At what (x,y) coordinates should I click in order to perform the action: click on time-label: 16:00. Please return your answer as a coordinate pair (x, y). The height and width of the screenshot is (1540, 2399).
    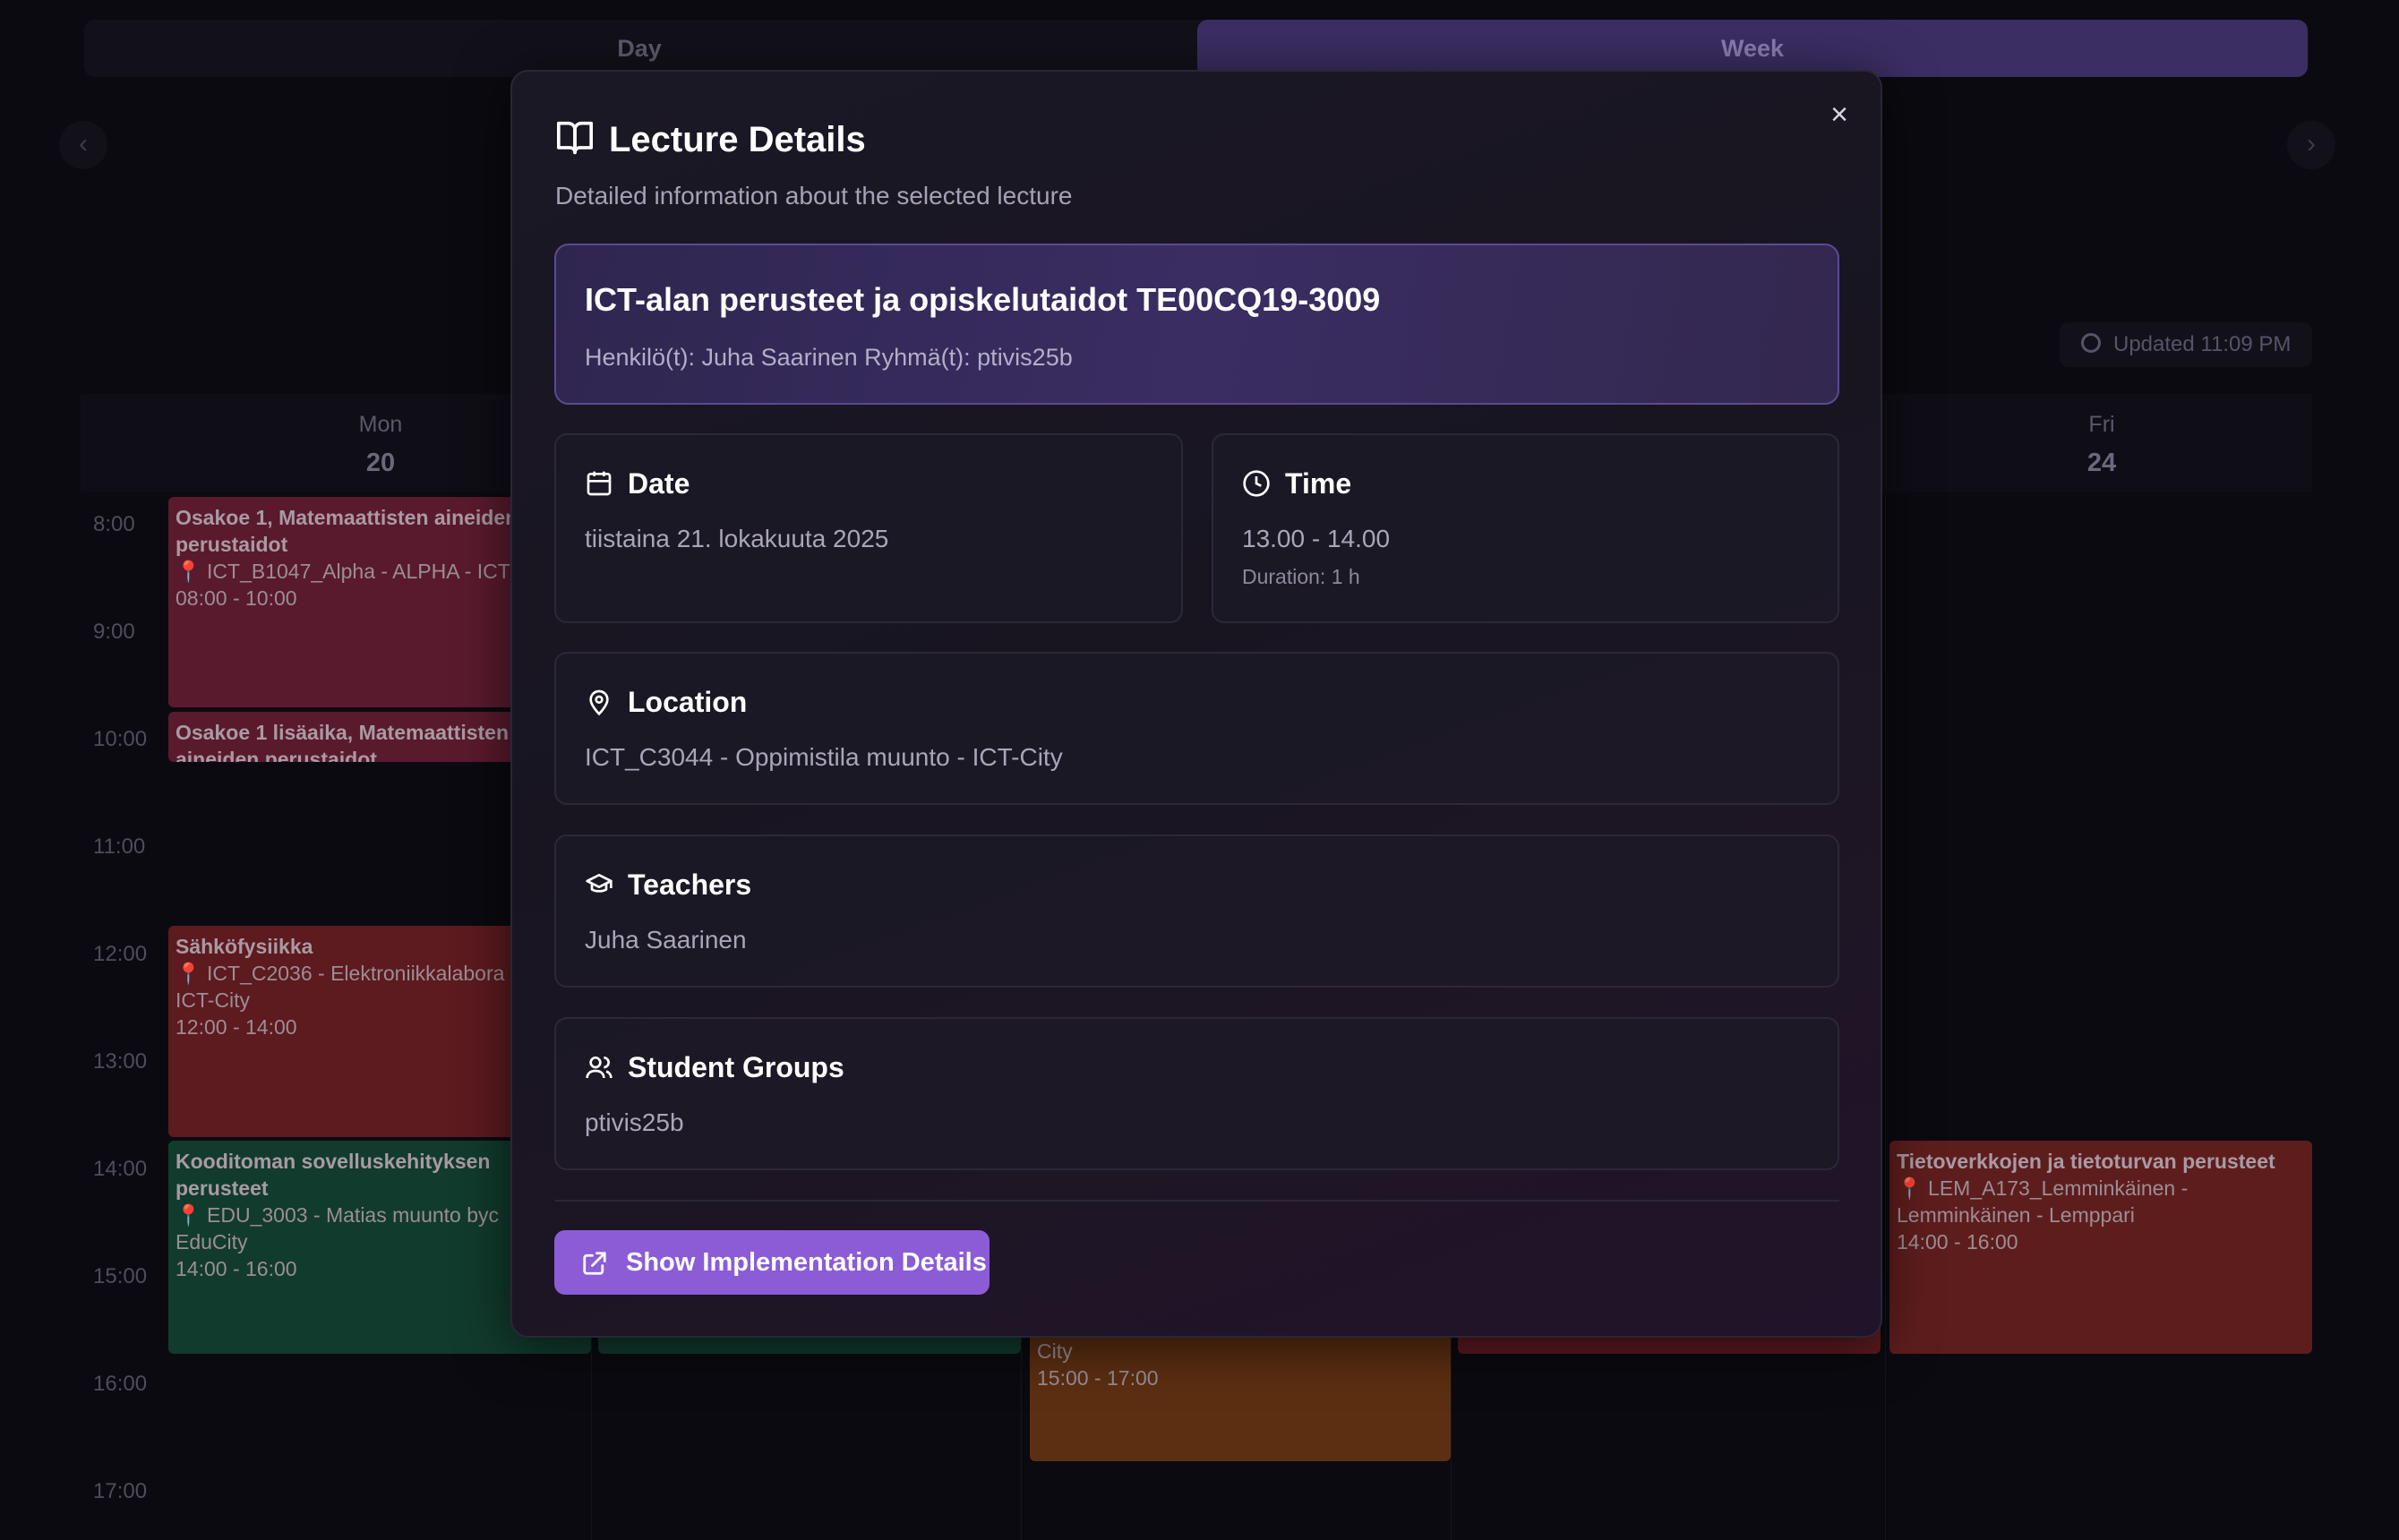
    Looking at the image, I should click on (120, 1384).